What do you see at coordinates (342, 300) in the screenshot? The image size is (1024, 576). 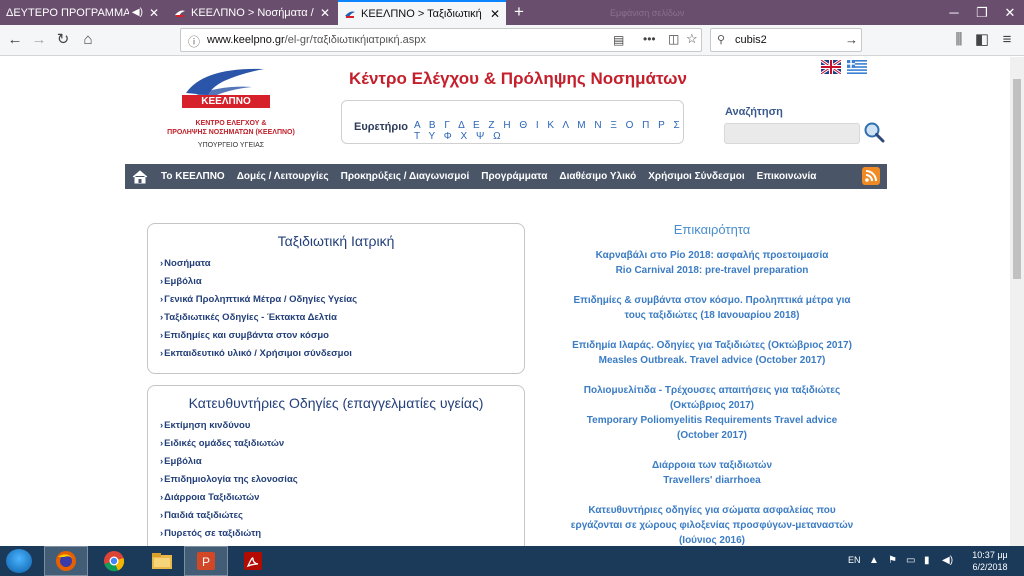 I see `list-item: Γενικά Προληπτικά Μέτρα / Οδηγίες Υγείας` at bounding box center [342, 300].